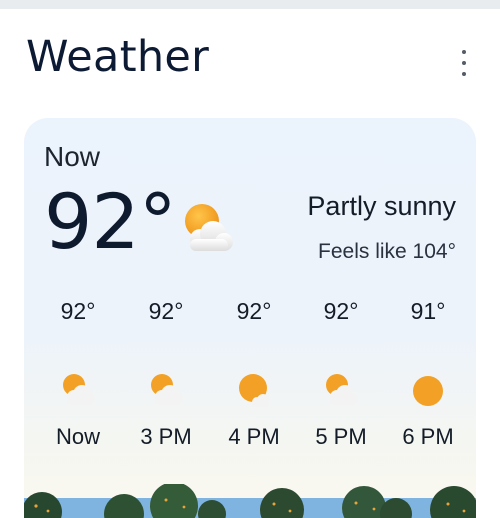 The image size is (500, 518). I want to click on hourly-item: 91° 6 PM, so click(428, 374).